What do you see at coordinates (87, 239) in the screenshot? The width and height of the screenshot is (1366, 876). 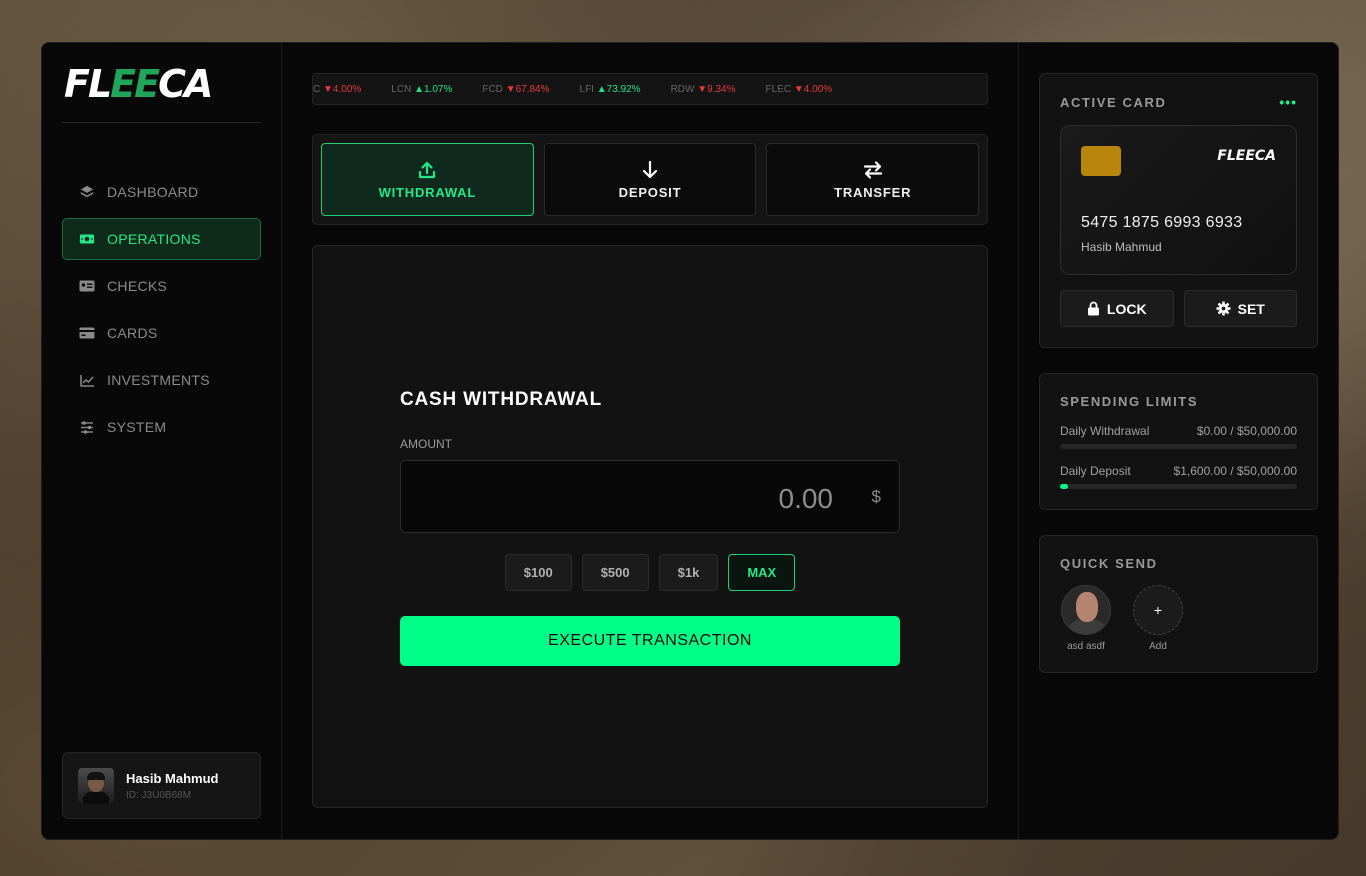 I see `money-icon` at bounding box center [87, 239].